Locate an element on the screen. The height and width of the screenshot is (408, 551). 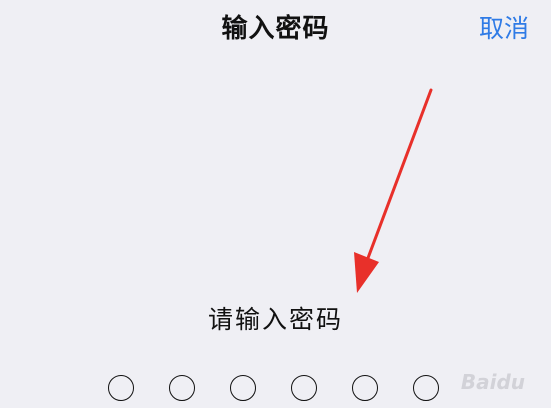
passcode-prompt: 请输入密码 is located at coordinates (275, 319).